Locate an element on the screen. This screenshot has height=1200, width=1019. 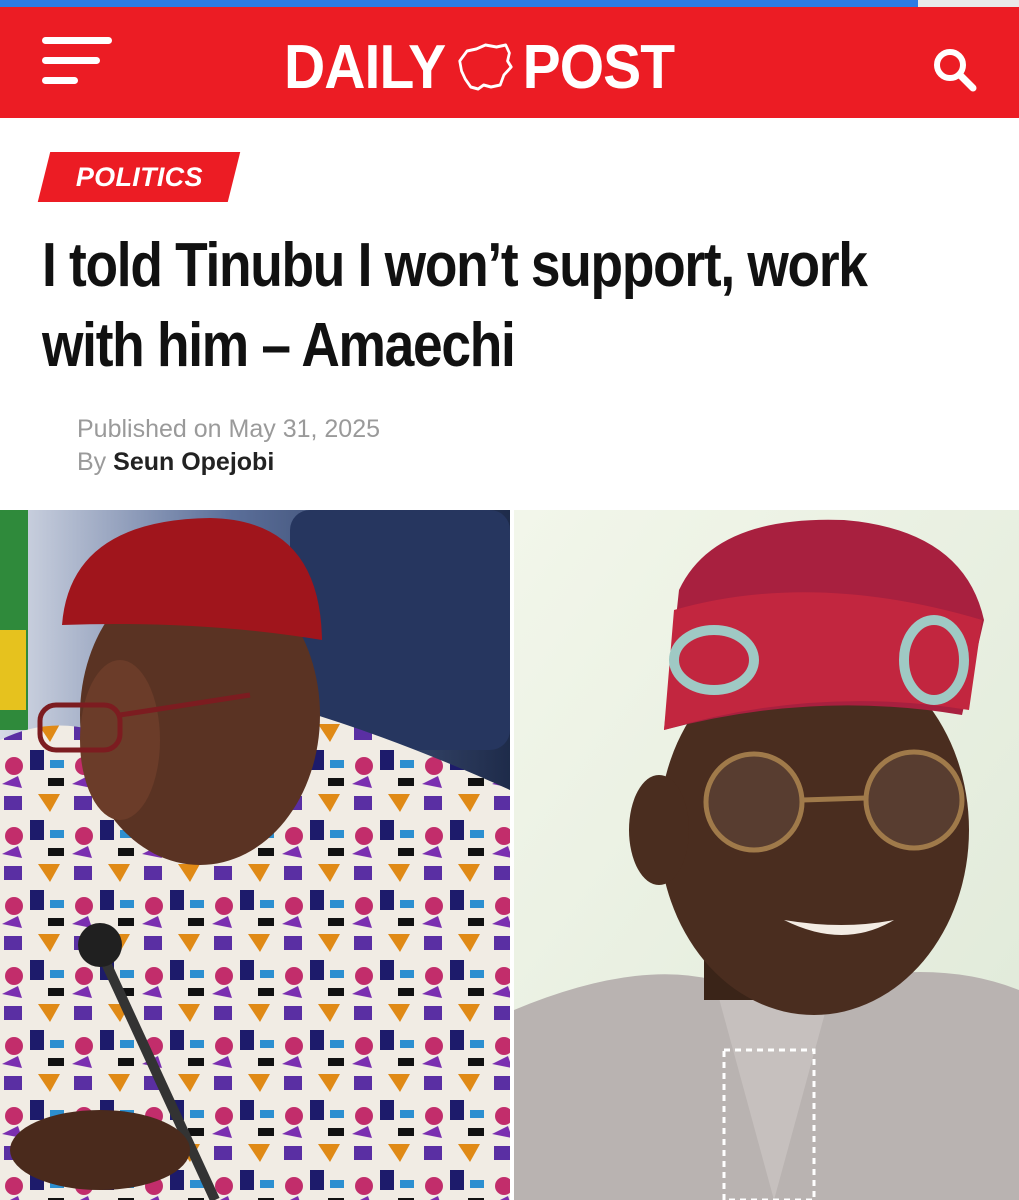
category-badge: POLITICS is located at coordinates (139, 177).